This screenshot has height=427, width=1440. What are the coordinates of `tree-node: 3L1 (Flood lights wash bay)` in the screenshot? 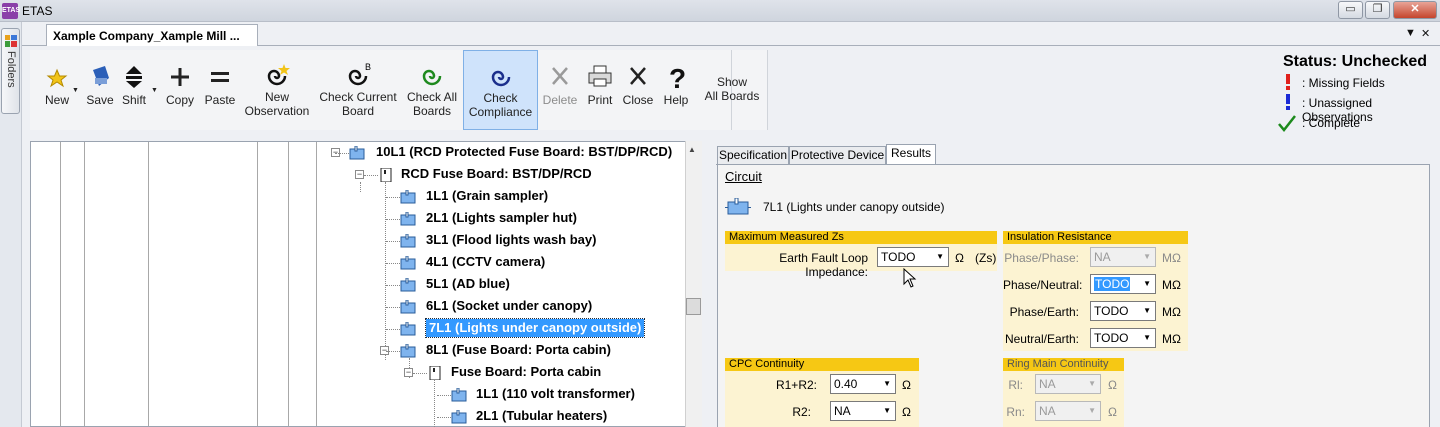 It's located at (511, 240).